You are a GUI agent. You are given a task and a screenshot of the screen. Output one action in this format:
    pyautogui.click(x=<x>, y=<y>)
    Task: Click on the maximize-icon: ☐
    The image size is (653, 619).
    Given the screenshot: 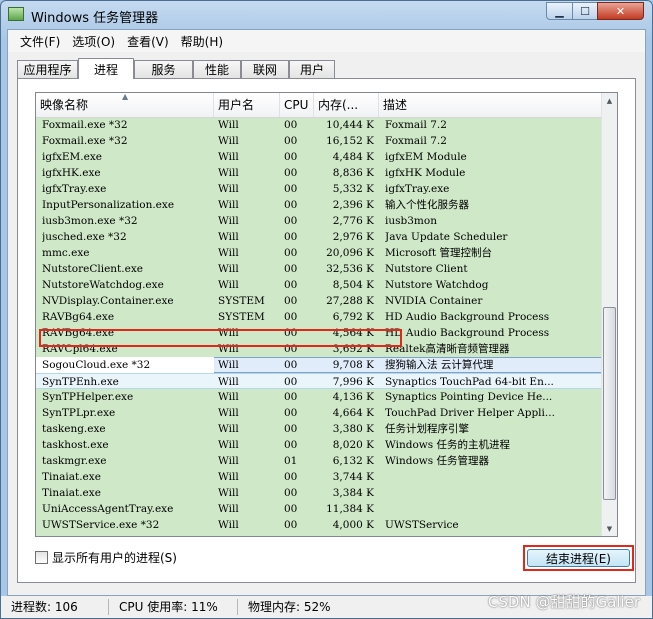 What is the action you would take?
    pyautogui.click(x=585, y=11)
    